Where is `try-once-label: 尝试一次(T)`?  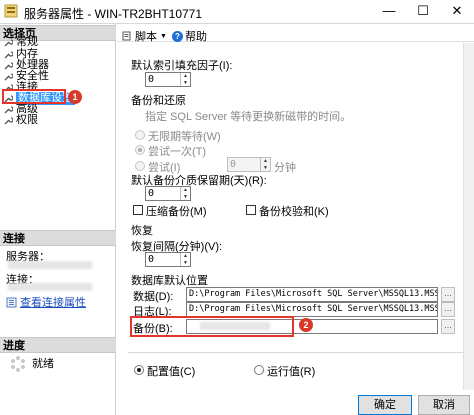 try-once-label: 尝试一次(T) is located at coordinates (177, 152).